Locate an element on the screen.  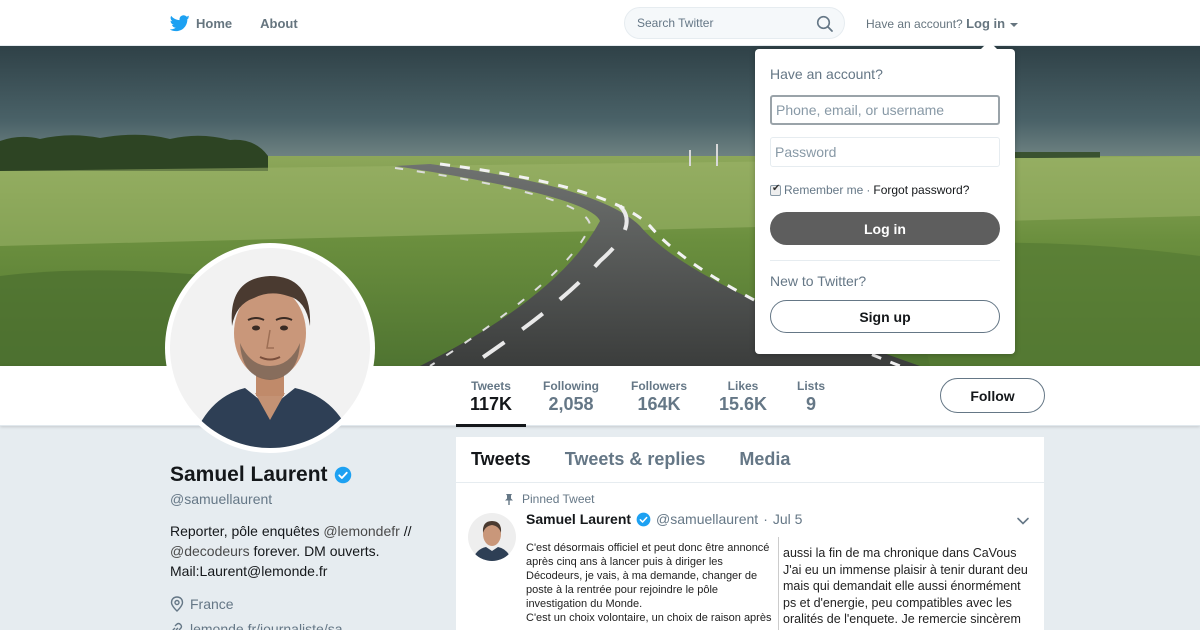
stat-label: Followers is located at coordinates (659, 386).